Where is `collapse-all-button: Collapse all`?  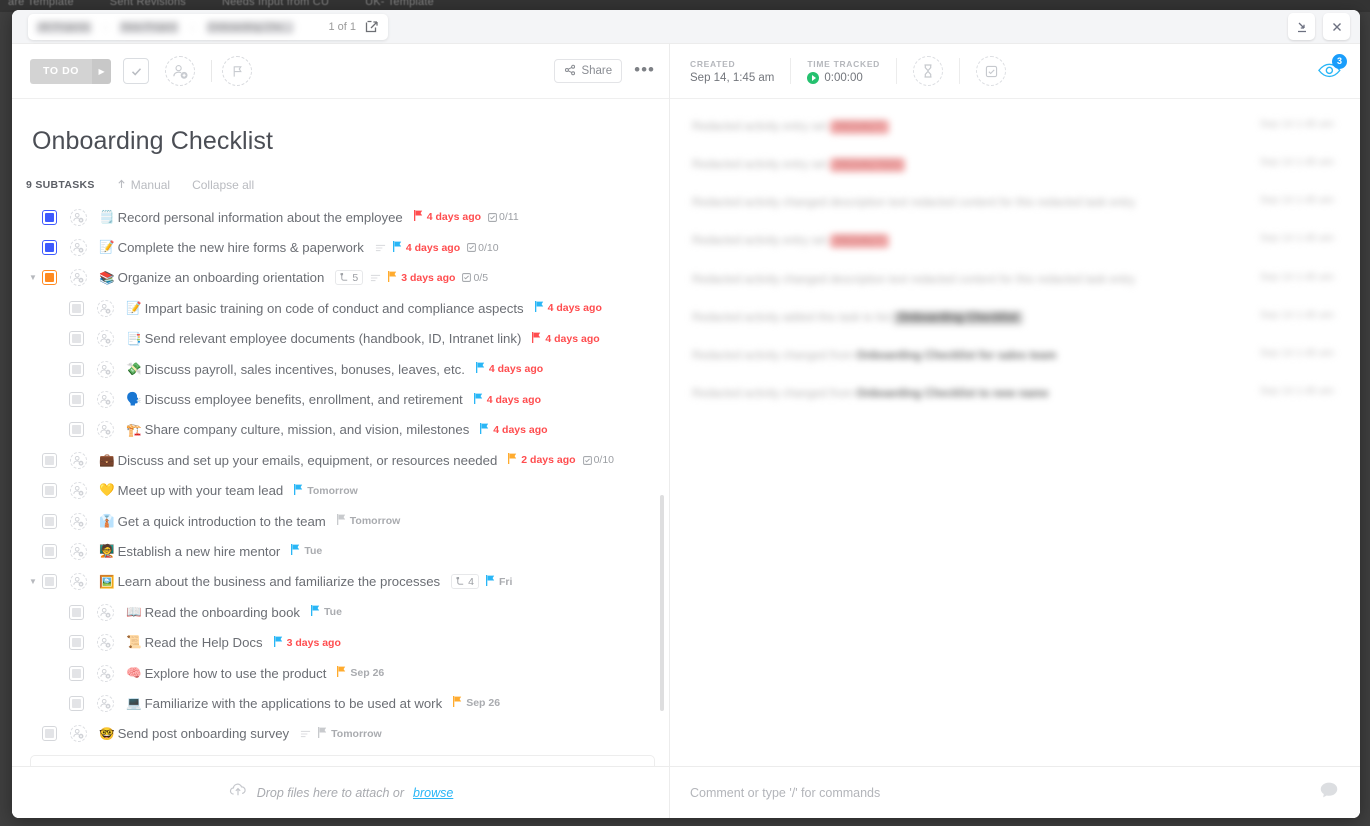
collapse-all-button: Collapse all is located at coordinates (223, 185).